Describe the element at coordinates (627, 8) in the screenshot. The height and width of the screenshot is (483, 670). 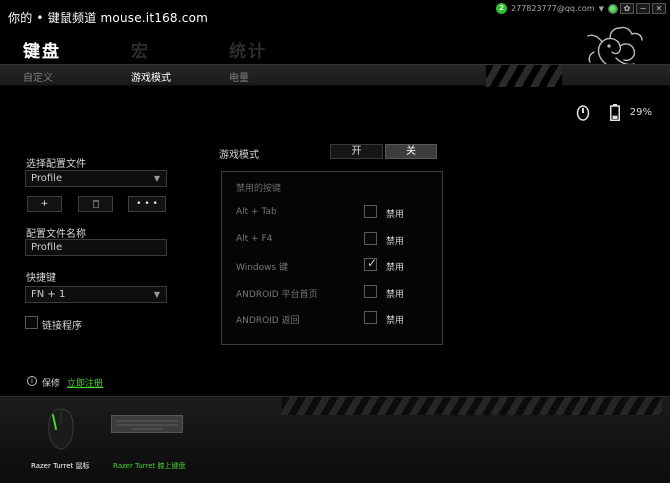
I see `settings-gear-icon: ✿` at that location.